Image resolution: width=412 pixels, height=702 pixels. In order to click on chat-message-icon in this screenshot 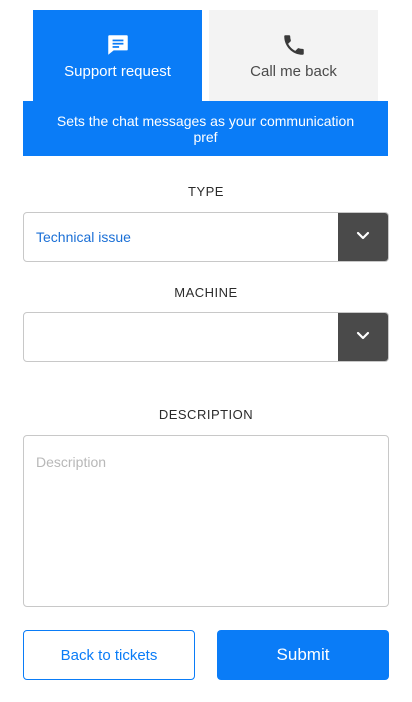, I will do `click(118, 45)`.